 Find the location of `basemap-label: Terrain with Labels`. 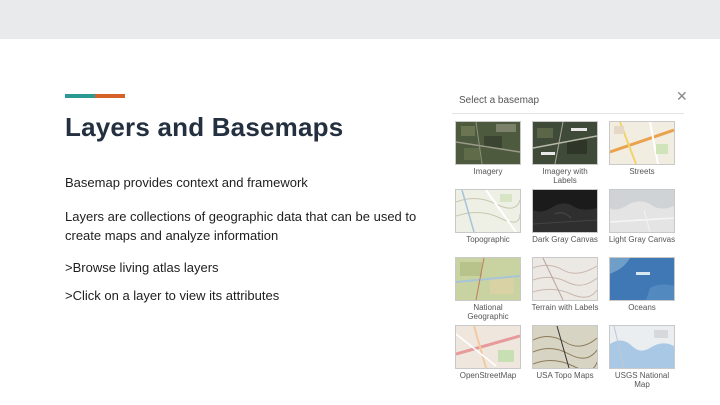

basemap-label: Terrain with Labels is located at coordinates (565, 307).